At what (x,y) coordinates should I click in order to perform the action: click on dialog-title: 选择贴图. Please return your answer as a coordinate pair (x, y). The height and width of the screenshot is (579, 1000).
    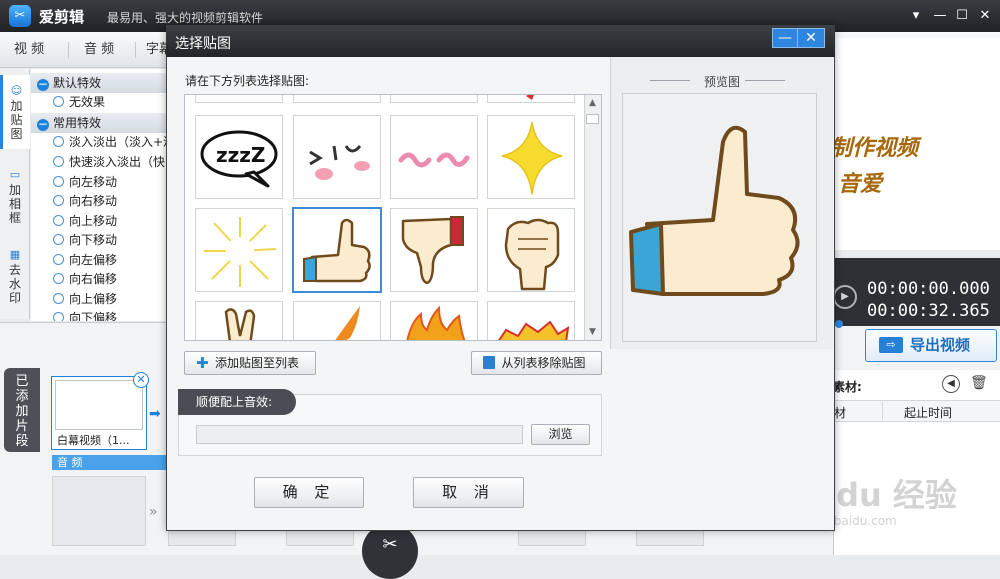
    Looking at the image, I should click on (203, 44).